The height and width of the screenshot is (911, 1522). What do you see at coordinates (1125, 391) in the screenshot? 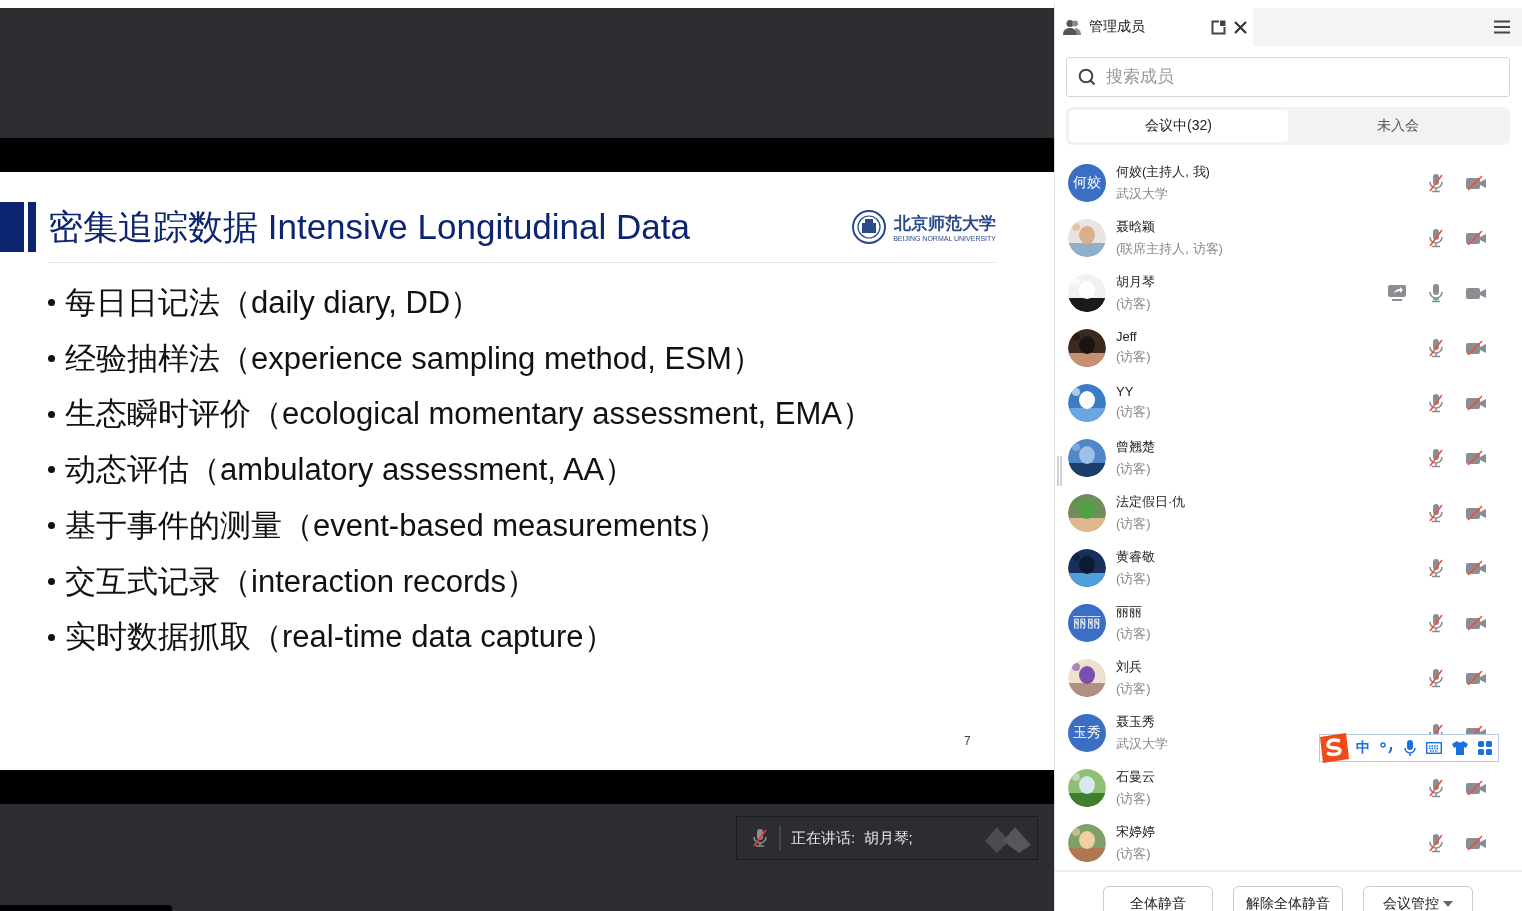
I see `member-name: YY` at bounding box center [1125, 391].